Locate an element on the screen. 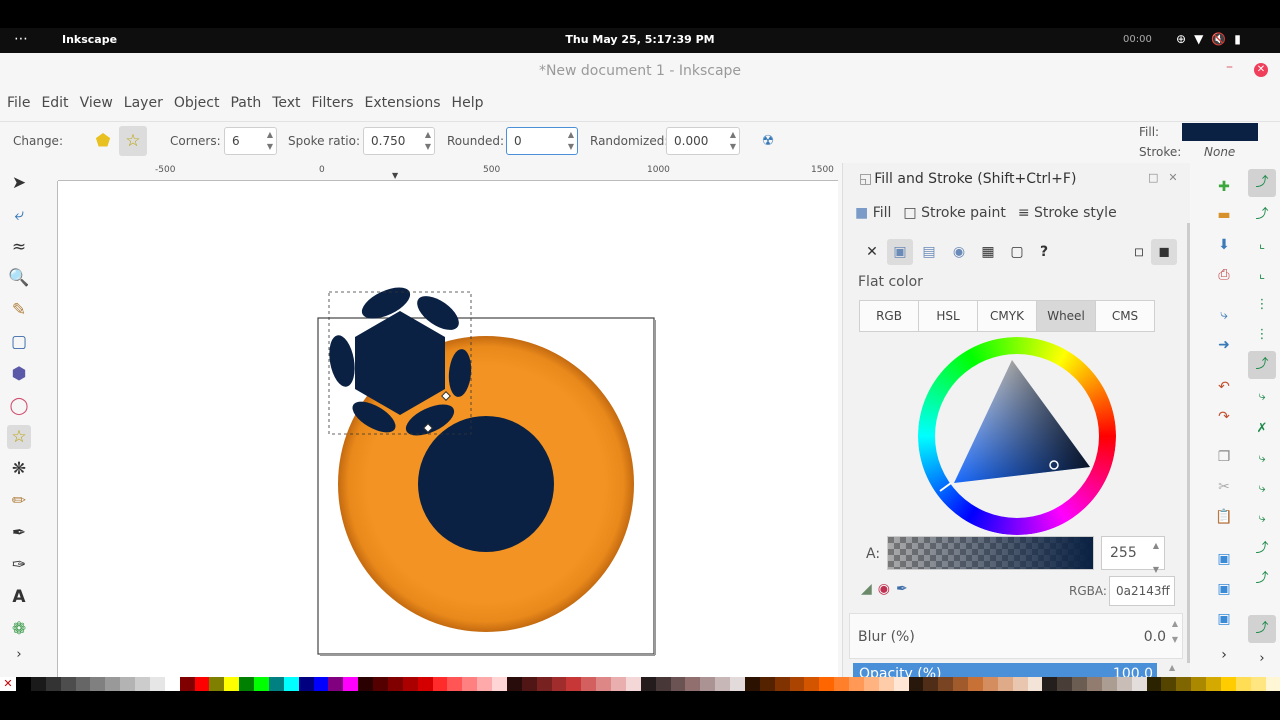 This screenshot has width=1280, height=720. print-icon: ⎙ is located at coordinates (1224, 275).